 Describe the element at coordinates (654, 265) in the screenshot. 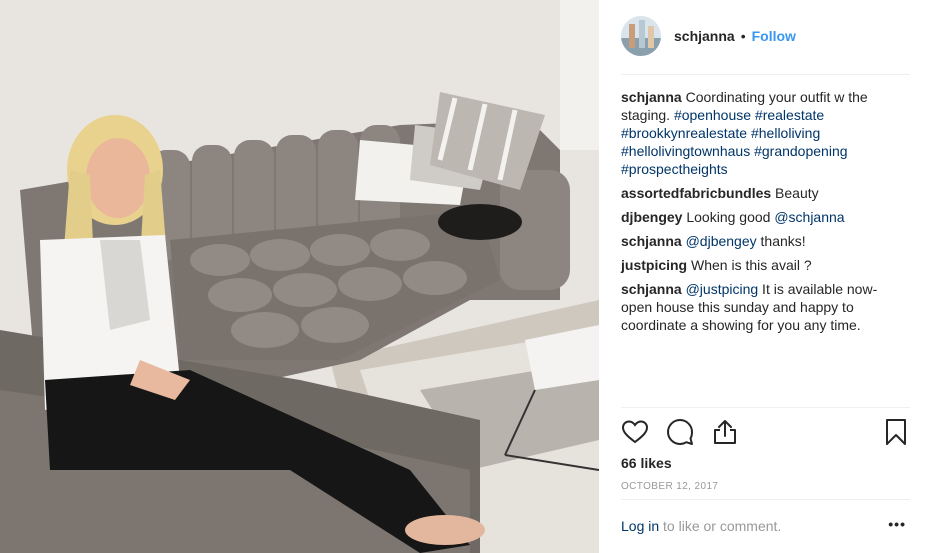

I see `comment-username: justpicing` at that location.